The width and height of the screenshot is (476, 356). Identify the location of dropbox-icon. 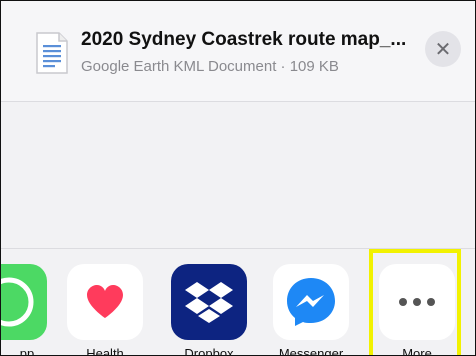
(209, 302).